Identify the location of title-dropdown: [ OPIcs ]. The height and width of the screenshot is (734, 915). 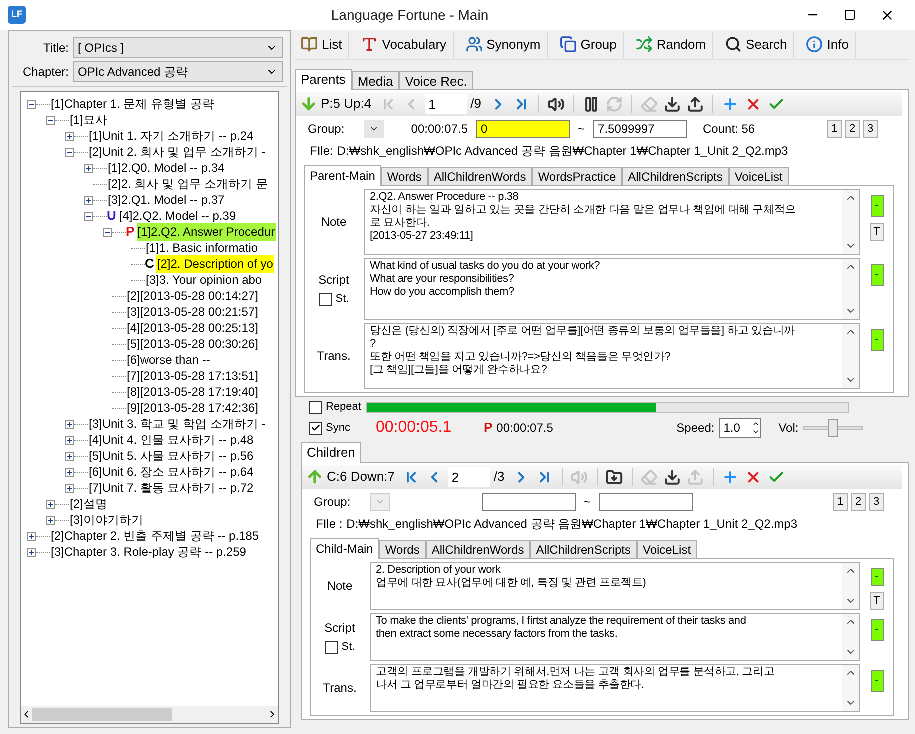
(178, 47).